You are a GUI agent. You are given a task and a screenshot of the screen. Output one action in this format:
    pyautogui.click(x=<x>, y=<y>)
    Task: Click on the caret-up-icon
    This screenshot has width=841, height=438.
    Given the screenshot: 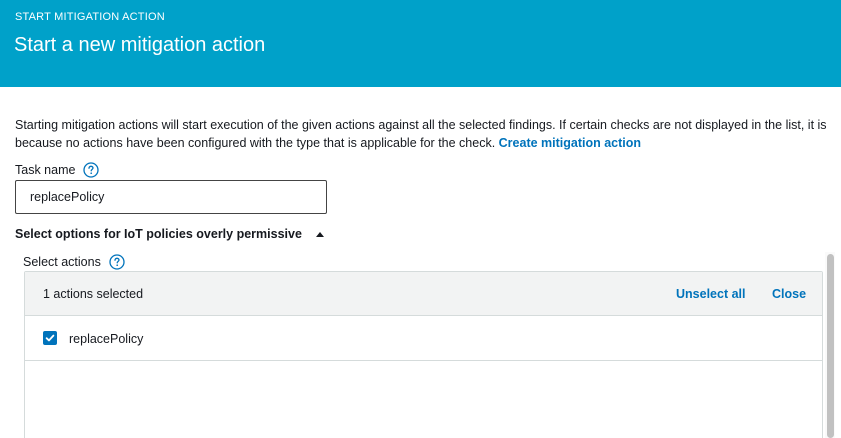 What is the action you would take?
    pyautogui.click(x=319, y=234)
    